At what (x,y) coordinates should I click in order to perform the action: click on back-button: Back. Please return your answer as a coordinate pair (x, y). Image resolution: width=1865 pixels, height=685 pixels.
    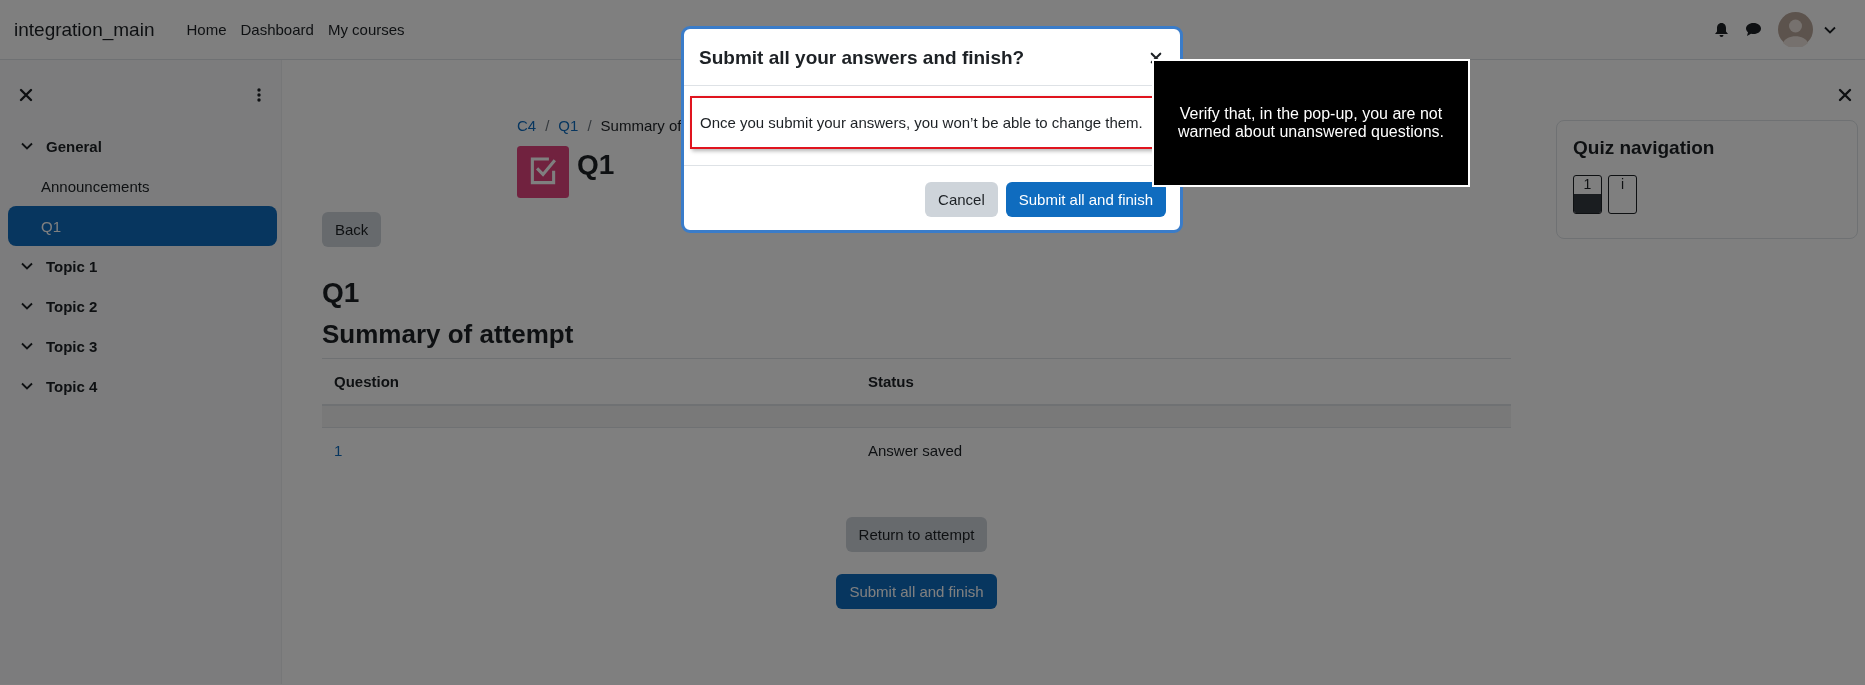
    Looking at the image, I should click on (352, 229).